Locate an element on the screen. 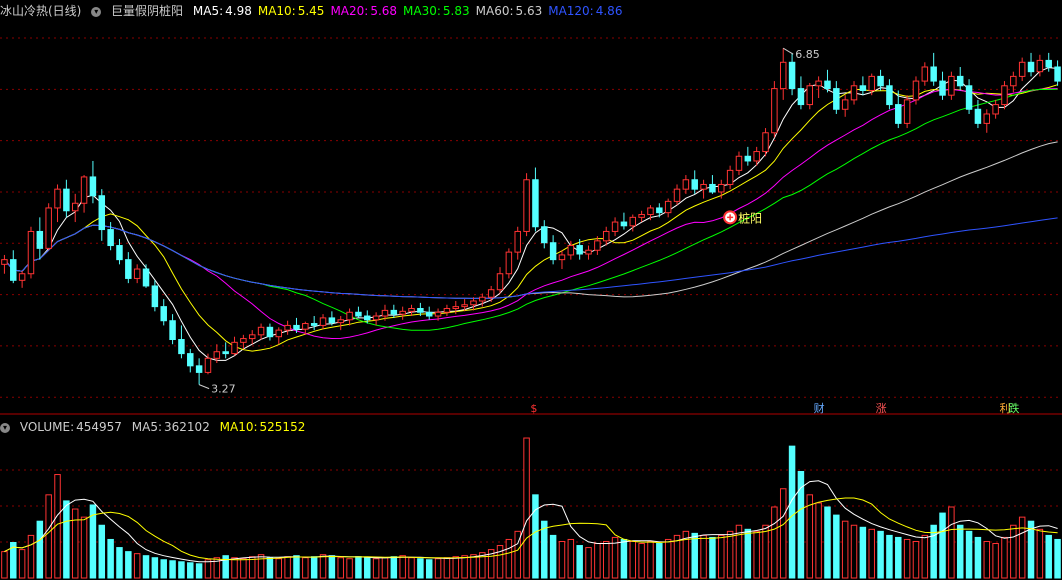 This screenshot has width=1062, height=580. chart-title: 冰山冷热(日线) is located at coordinates (41, 11).